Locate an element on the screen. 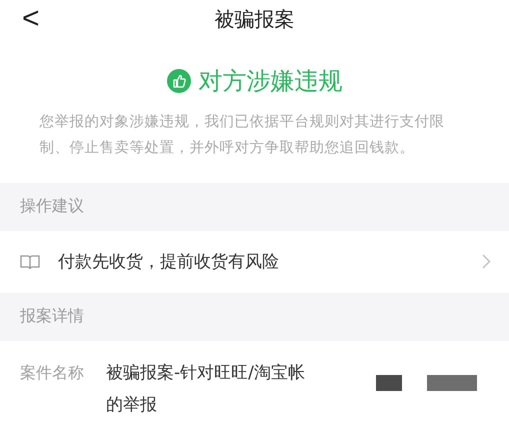 Image resolution: width=509 pixels, height=421 pixels. advice-row: 付款先收货，提前收货有风险 is located at coordinates (254, 261).